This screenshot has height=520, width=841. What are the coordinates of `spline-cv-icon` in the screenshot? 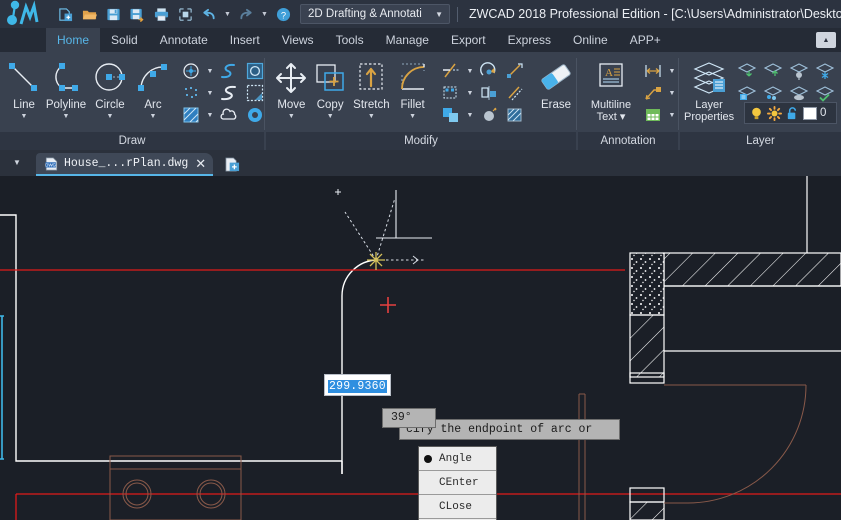 It's located at (229, 93).